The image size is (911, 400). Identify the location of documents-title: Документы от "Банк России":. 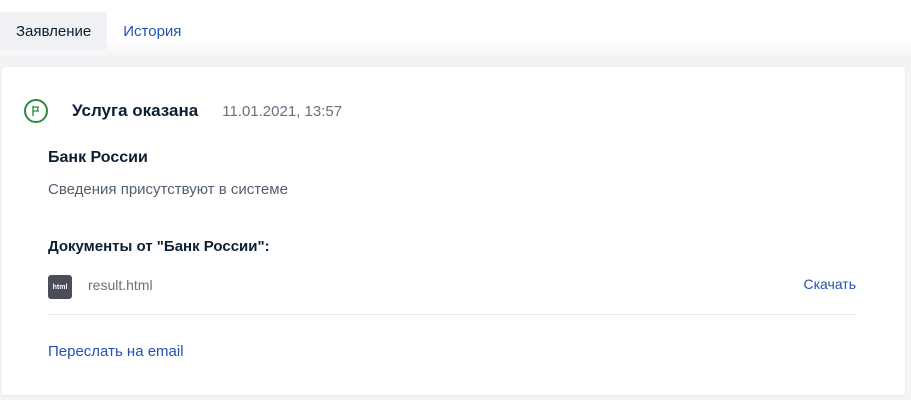
(159, 246).